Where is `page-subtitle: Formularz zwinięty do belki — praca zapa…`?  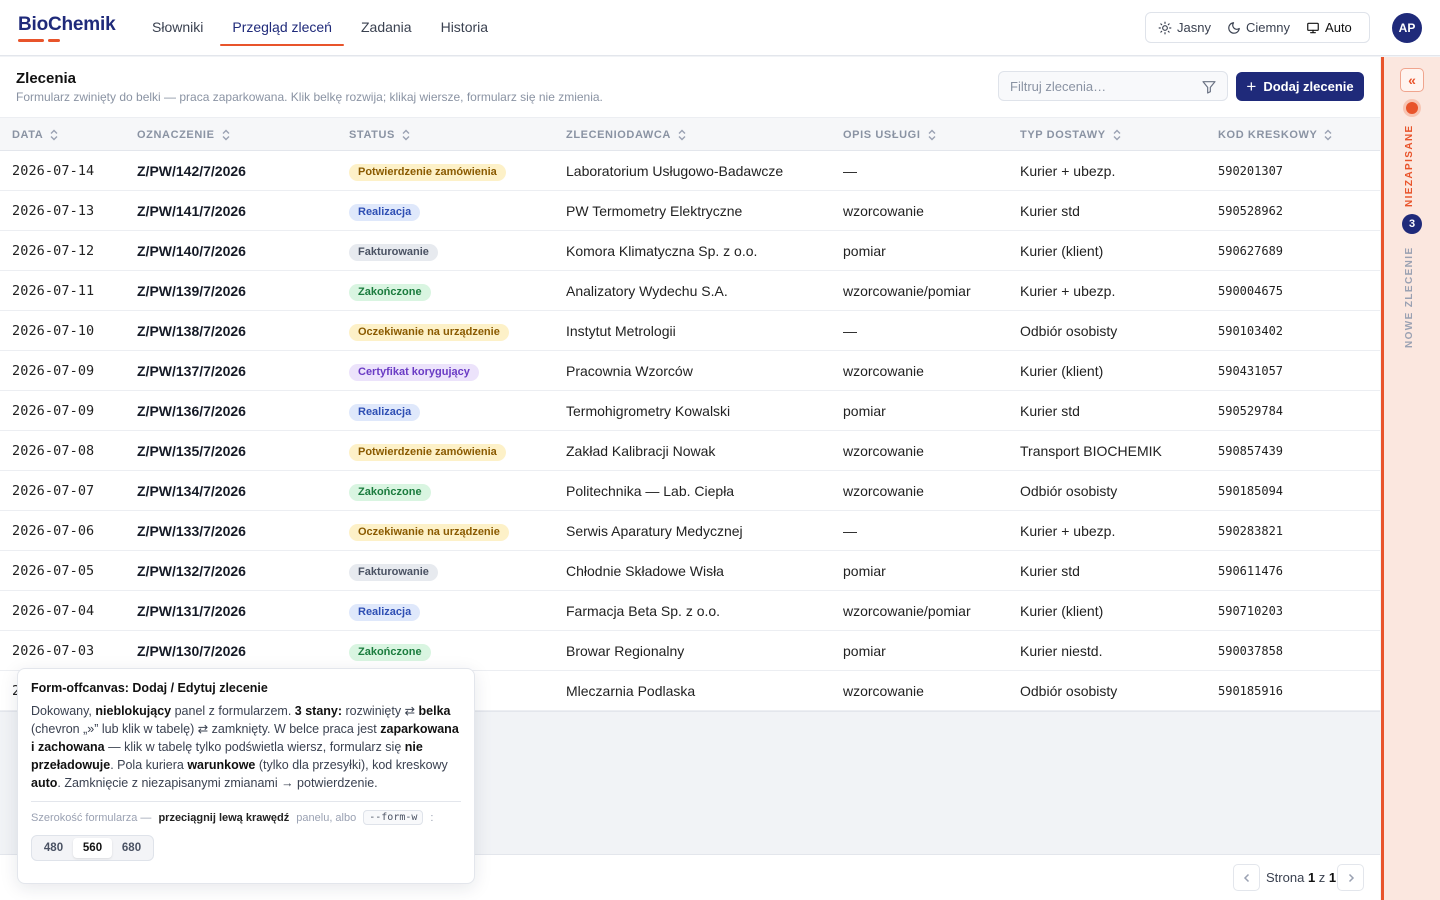 page-subtitle: Formularz zwinięty do belki — praca zapa… is located at coordinates (309, 97).